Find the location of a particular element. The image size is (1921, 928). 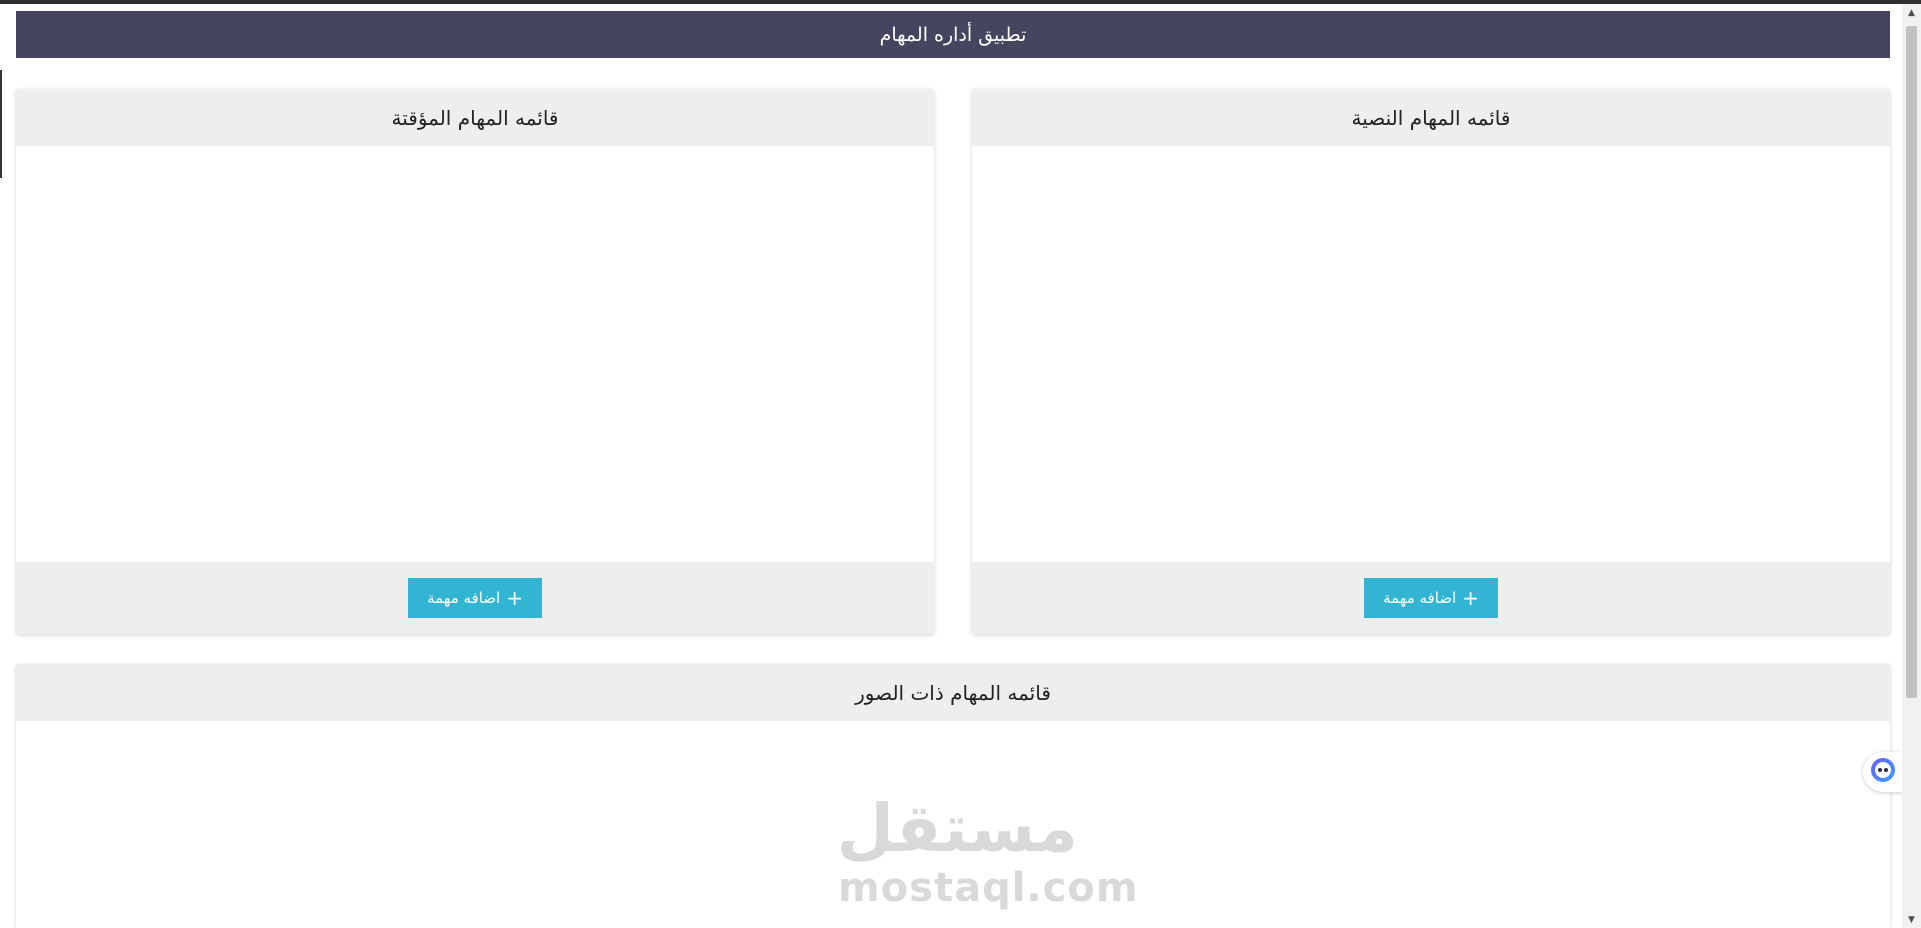

window-top-border is located at coordinates (960, 2).